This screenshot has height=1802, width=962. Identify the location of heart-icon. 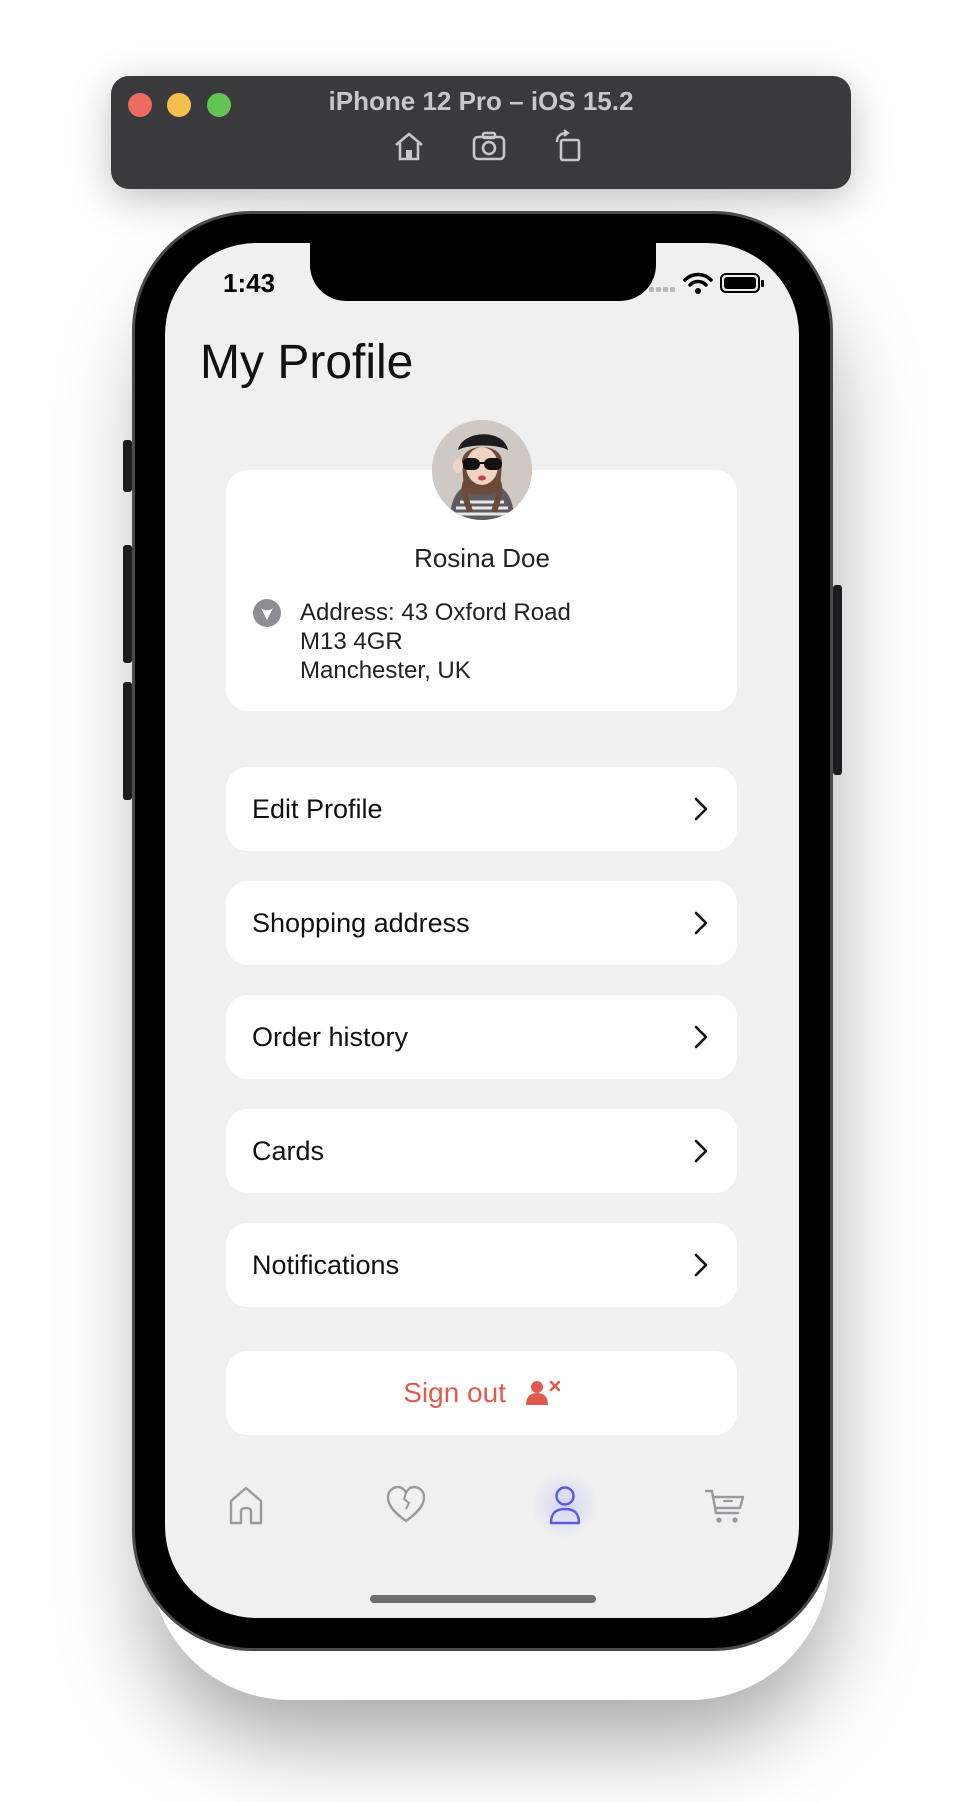
(406, 1505).